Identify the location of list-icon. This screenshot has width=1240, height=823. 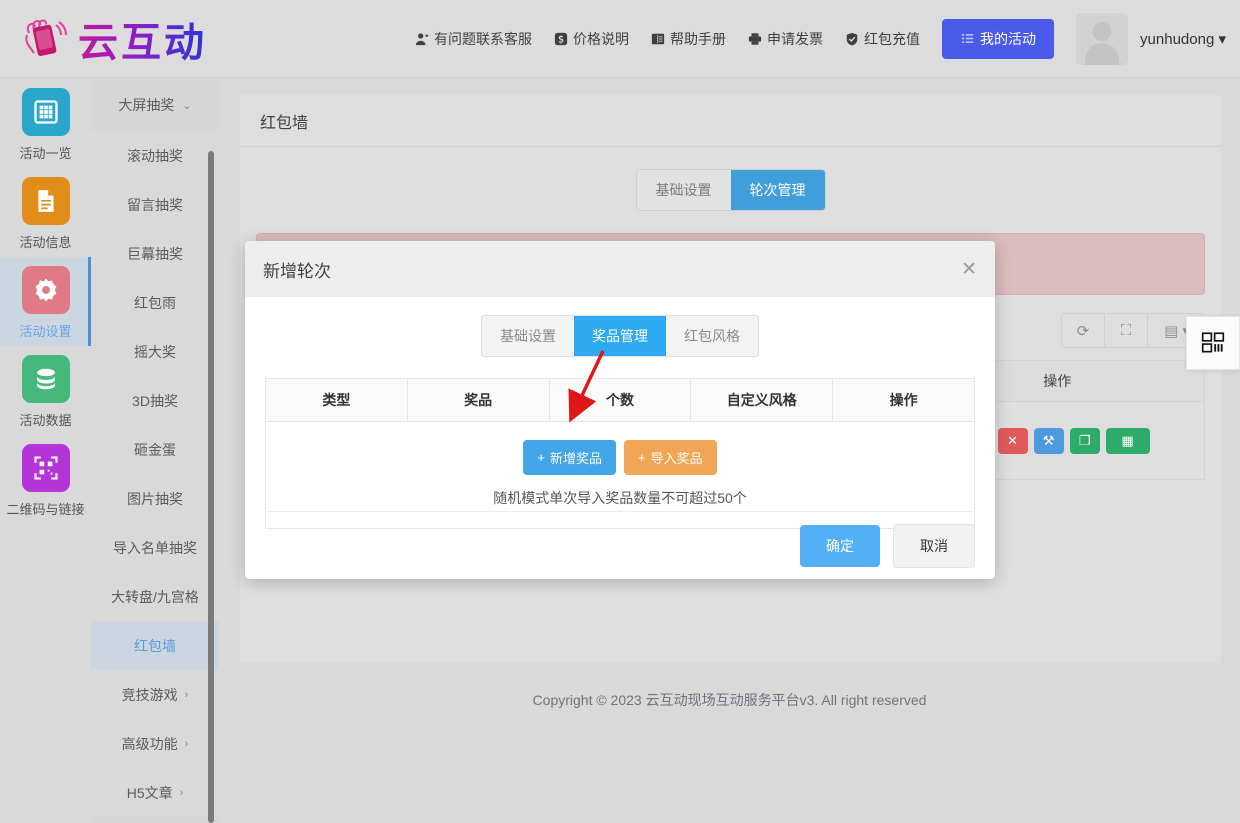
(967, 39).